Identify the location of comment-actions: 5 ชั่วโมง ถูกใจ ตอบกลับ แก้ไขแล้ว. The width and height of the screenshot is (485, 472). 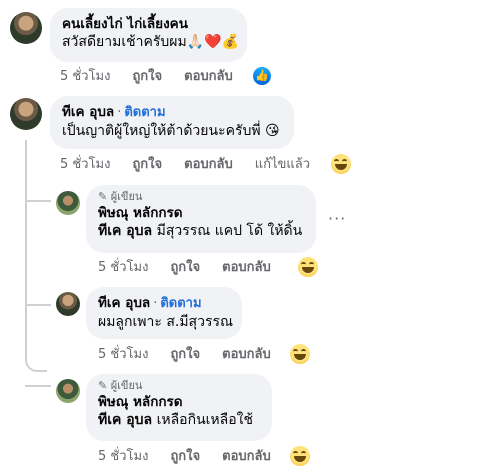
(196, 165).